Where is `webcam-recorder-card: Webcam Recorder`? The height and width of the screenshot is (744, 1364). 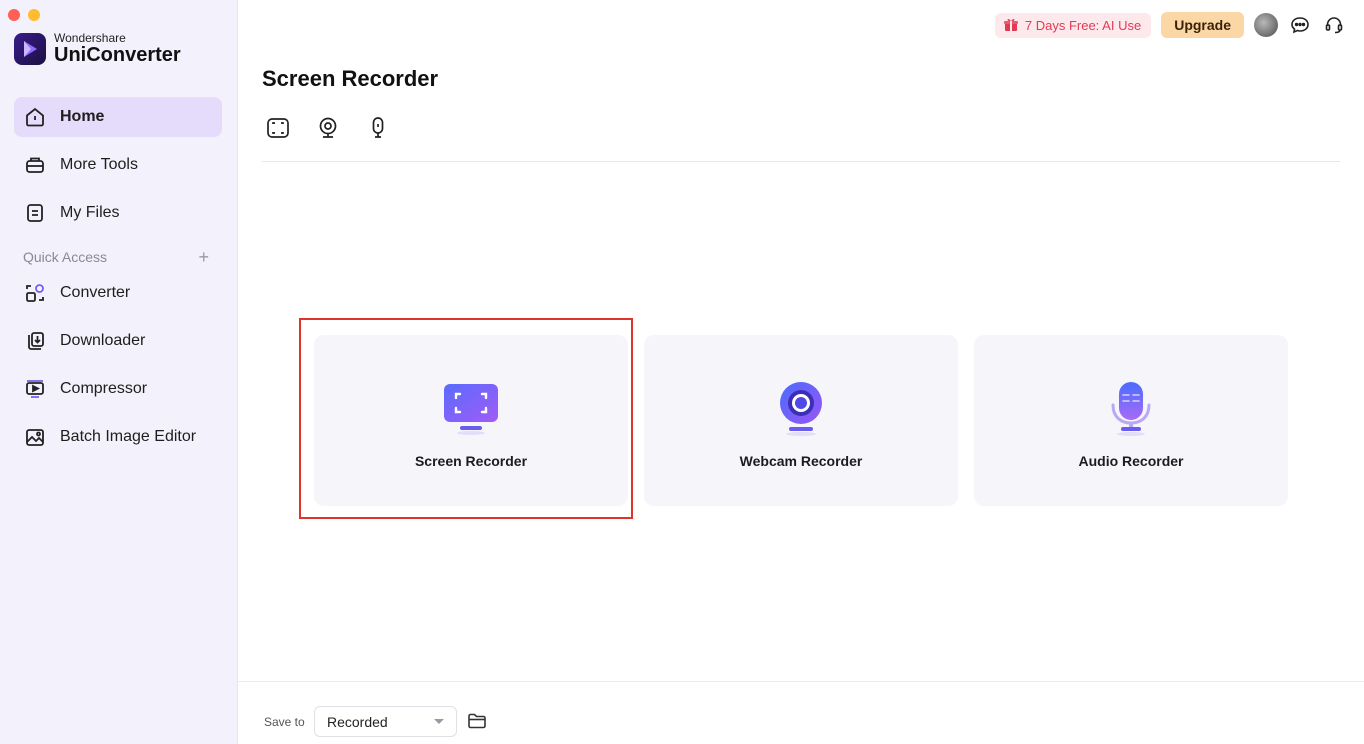 webcam-recorder-card: Webcam Recorder is located at coordinates (801, 420).